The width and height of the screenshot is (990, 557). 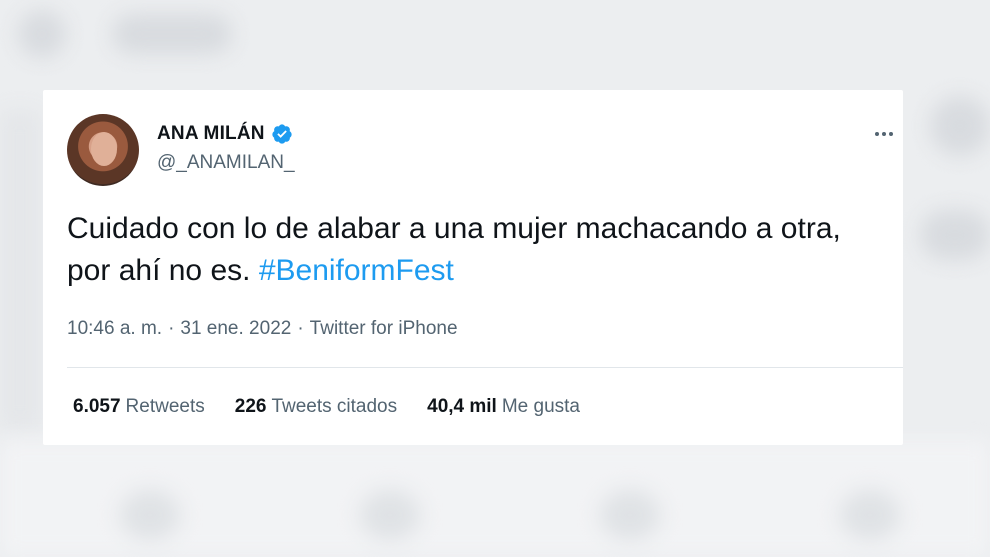 I want to click on retweets-stat: 6.057 Retweets, so click(x=139, y=407).